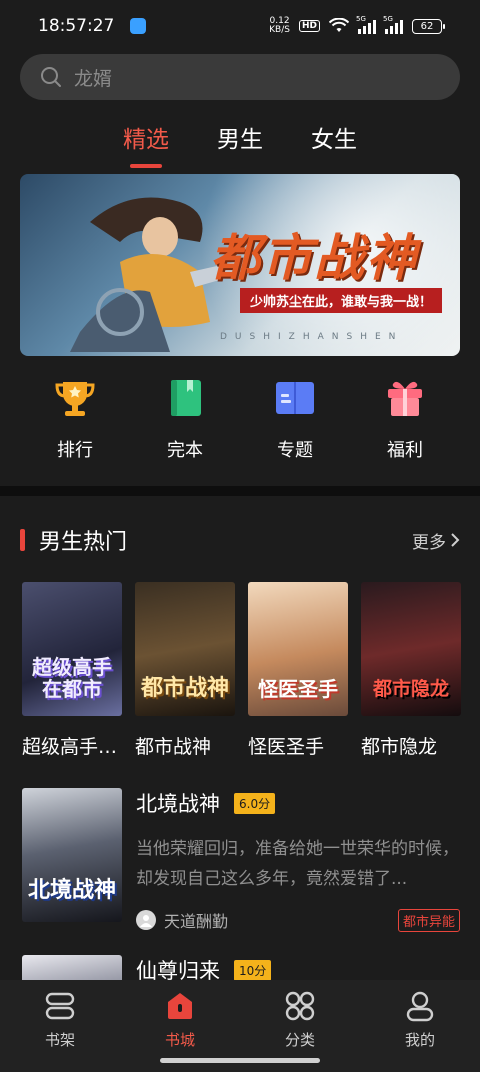 This screenshot has width=480, height=1072. What do you see at coordinates (366, 24) in the screenshot?
I see `signal-icon-1: 5G` at bounding box center [366, 24].